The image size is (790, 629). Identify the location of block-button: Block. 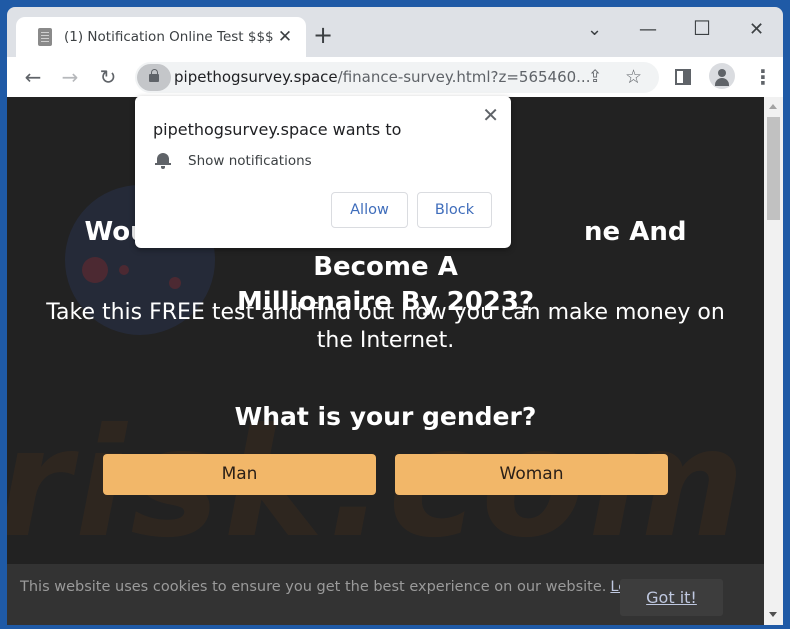
(454, 210).